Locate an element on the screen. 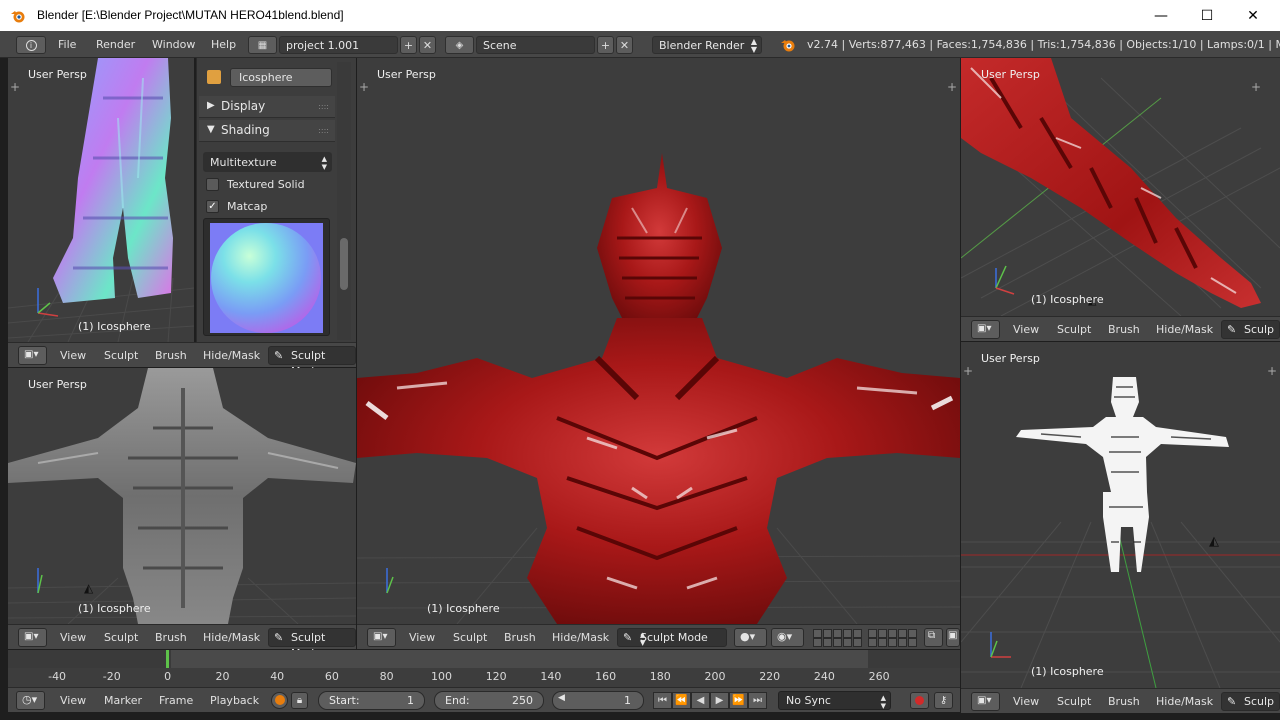  delete-scene-button: ✕ is located at coordinates (624, 45).